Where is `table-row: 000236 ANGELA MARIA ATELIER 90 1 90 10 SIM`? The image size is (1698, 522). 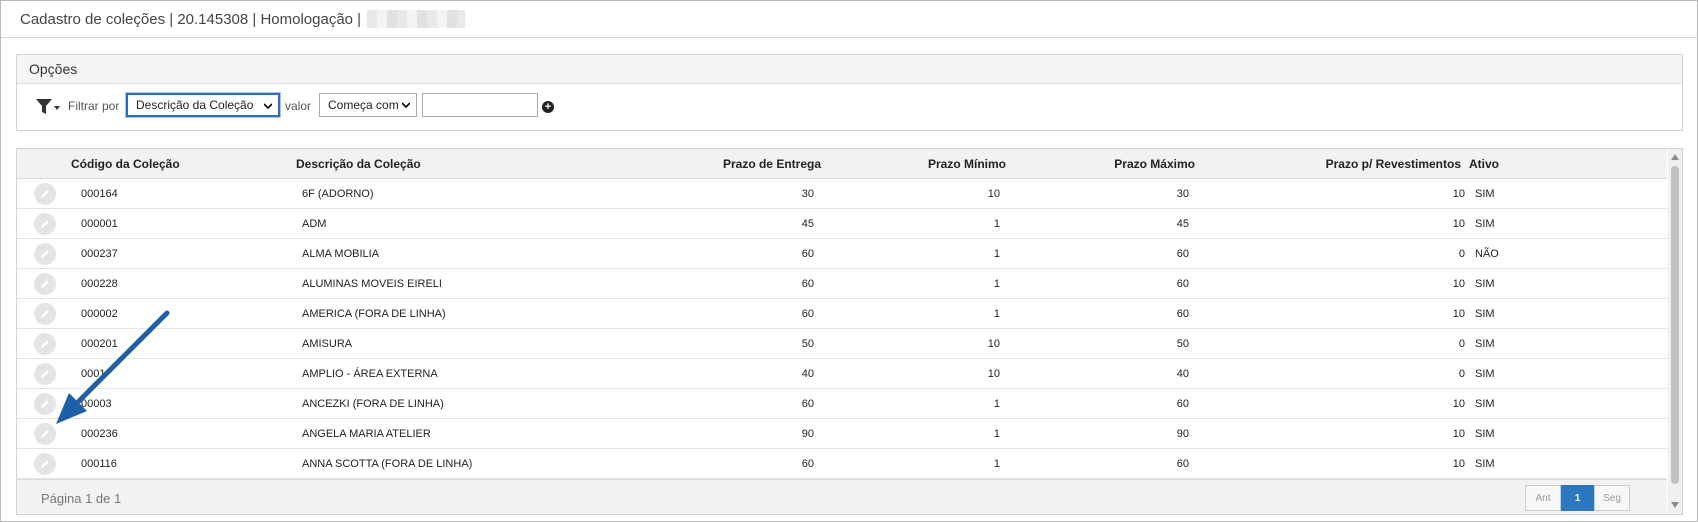 table-row: 000236 ANGELA MARIA ATELIER 90 1 90 10 SIM is located at coordinates (842, 434).